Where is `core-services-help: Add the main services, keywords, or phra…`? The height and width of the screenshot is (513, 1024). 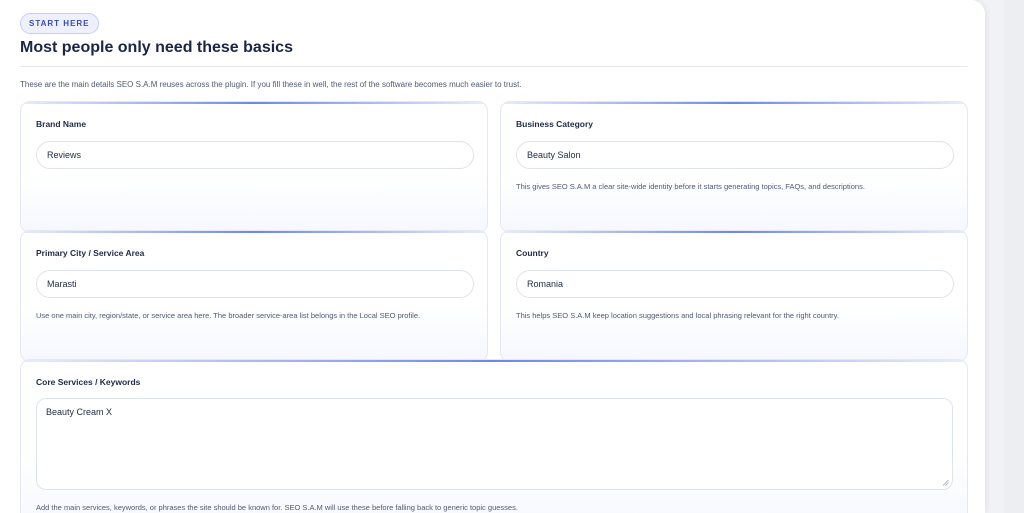 core-services-help: Add the main services, keywords, or phra… is located at coordinates (277, 507).